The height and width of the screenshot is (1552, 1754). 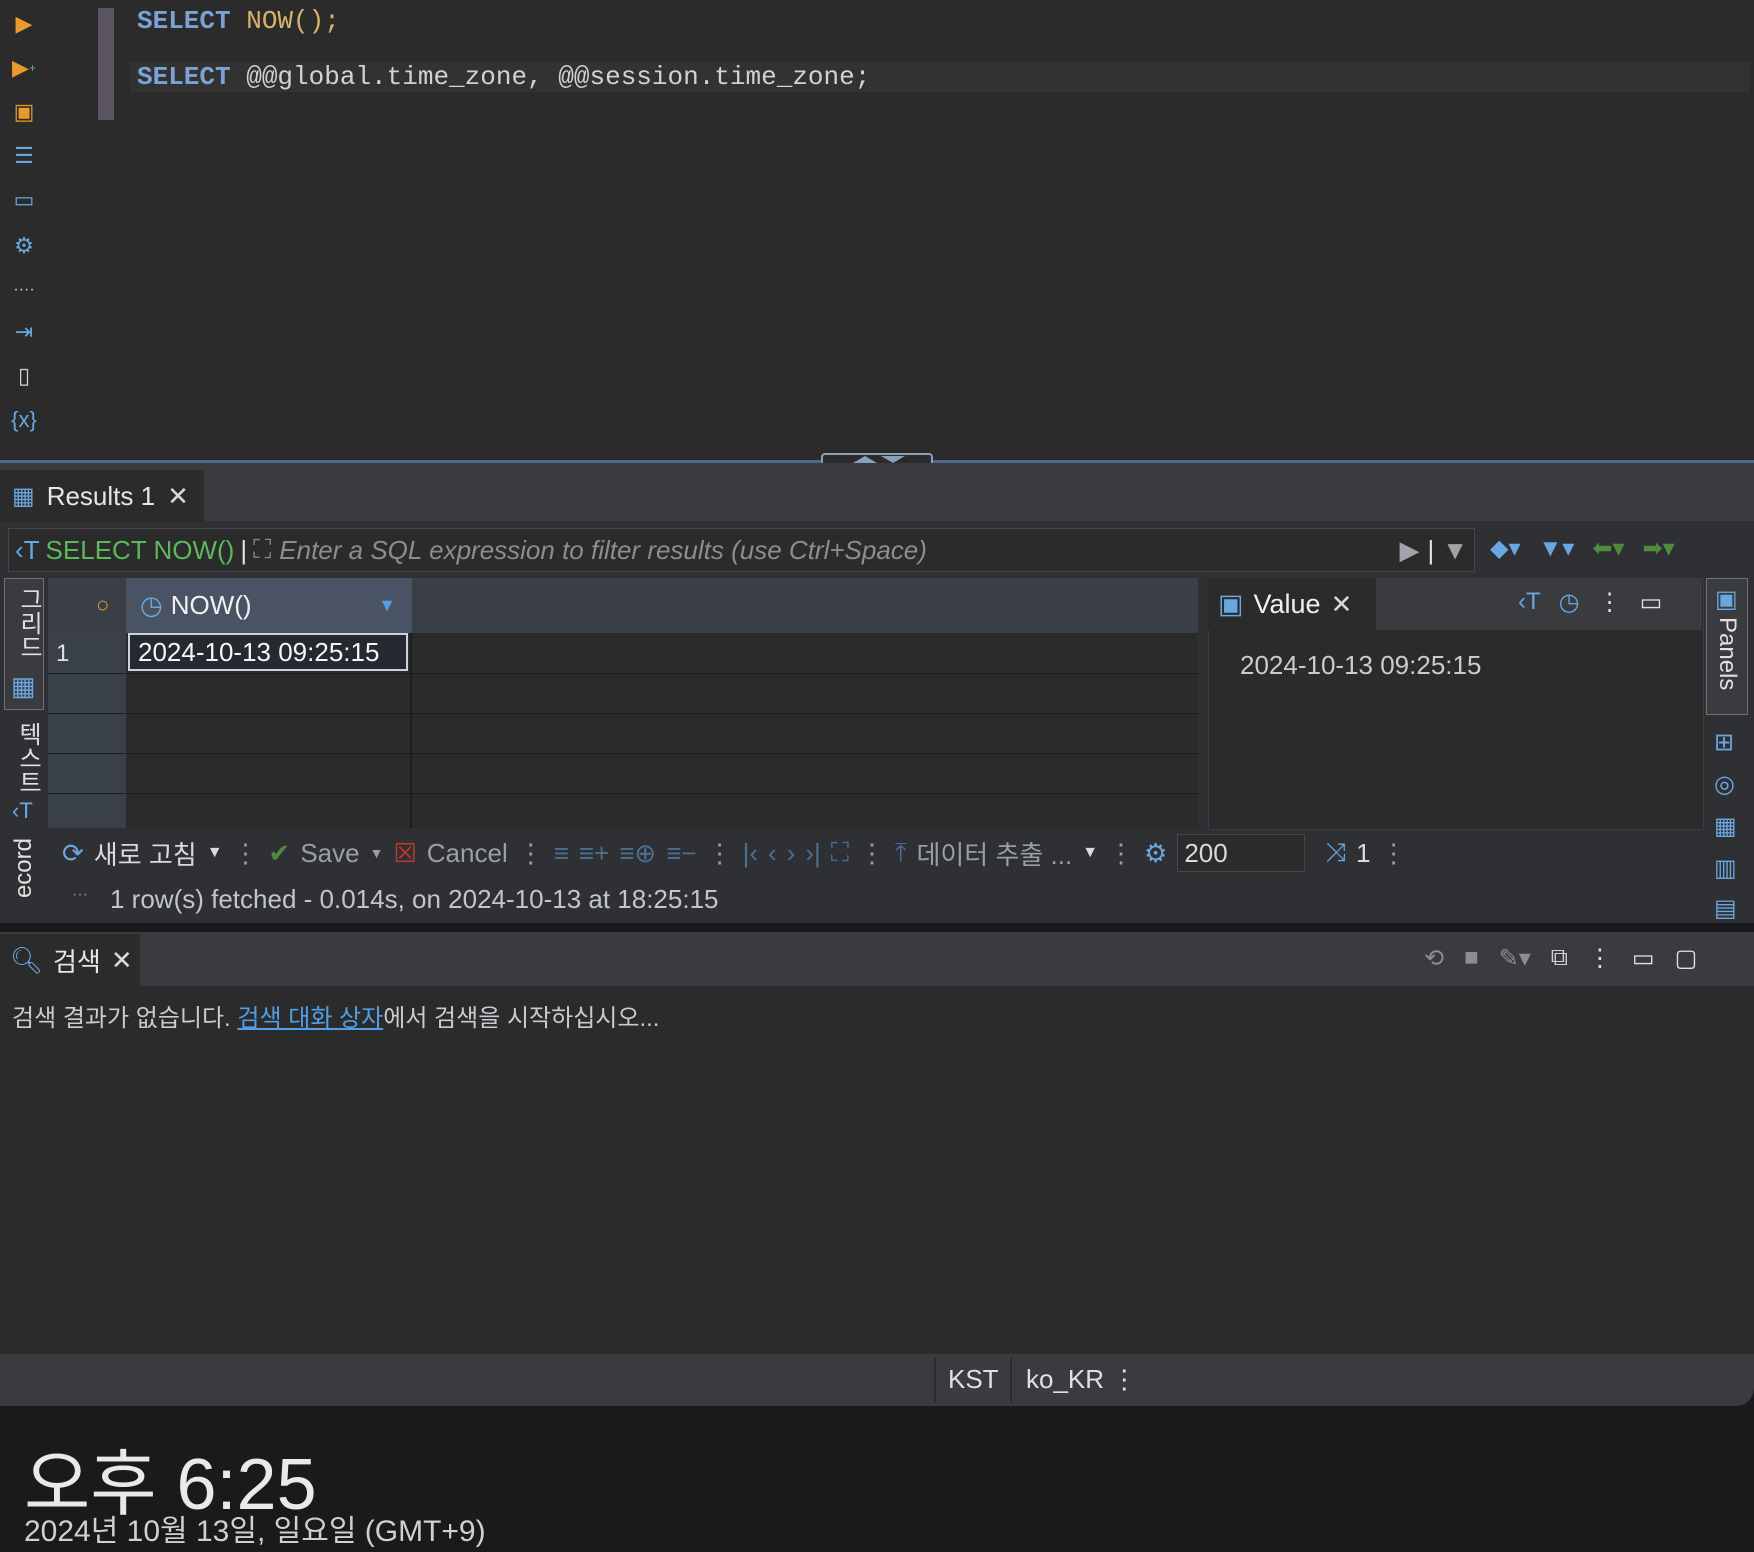 I want to click on explain-plan-icon: ☰, so click(x=24, y=156).